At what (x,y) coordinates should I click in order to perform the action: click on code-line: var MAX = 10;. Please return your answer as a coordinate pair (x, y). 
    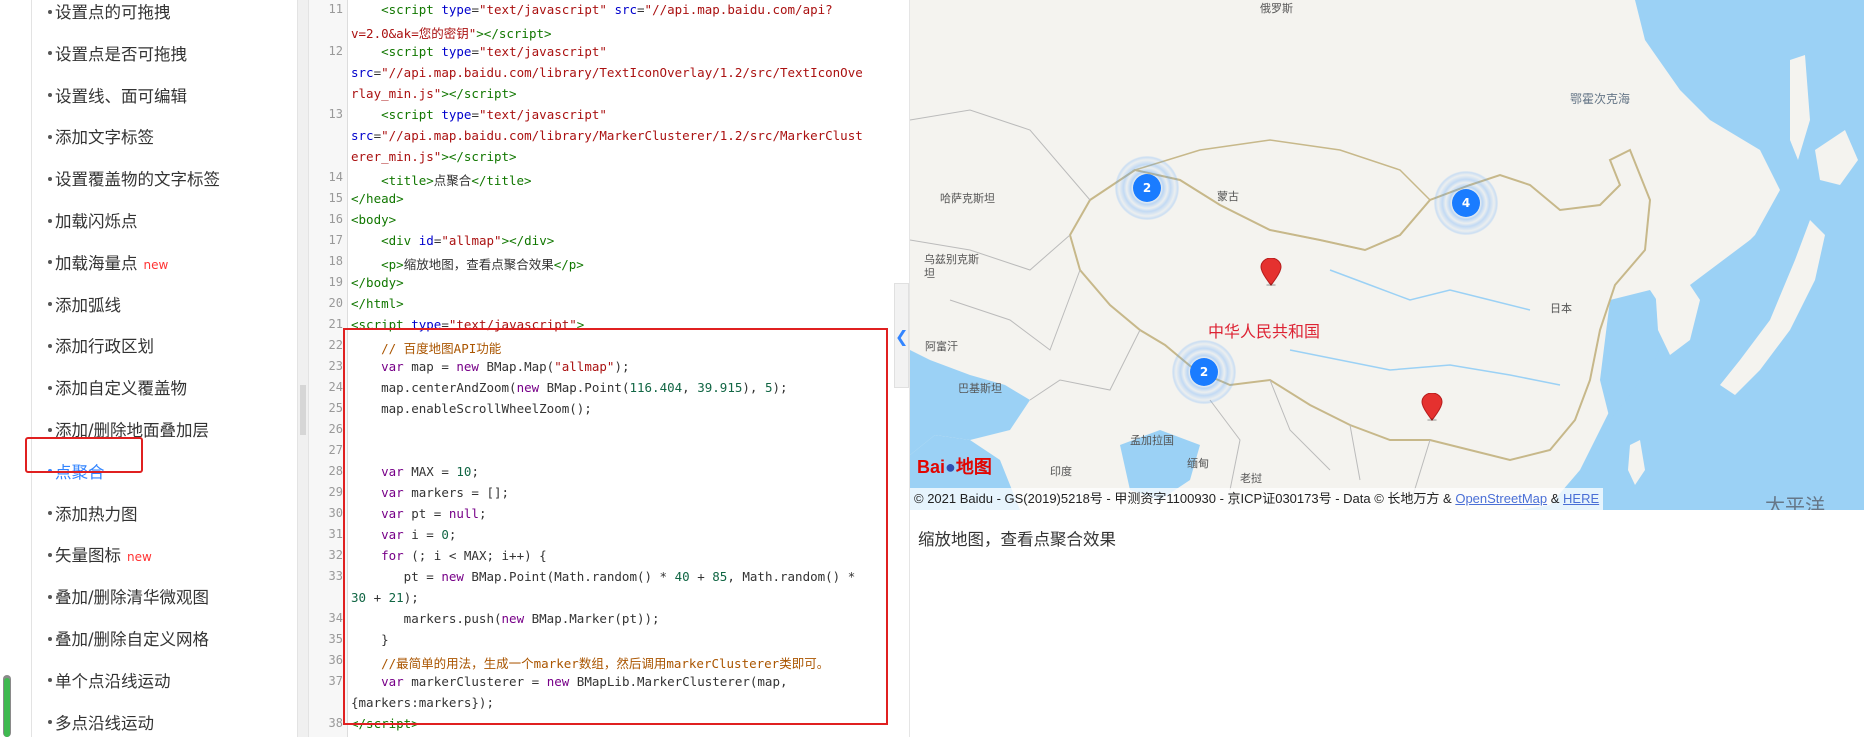
    Looking at the image, I should click on (621, 471).